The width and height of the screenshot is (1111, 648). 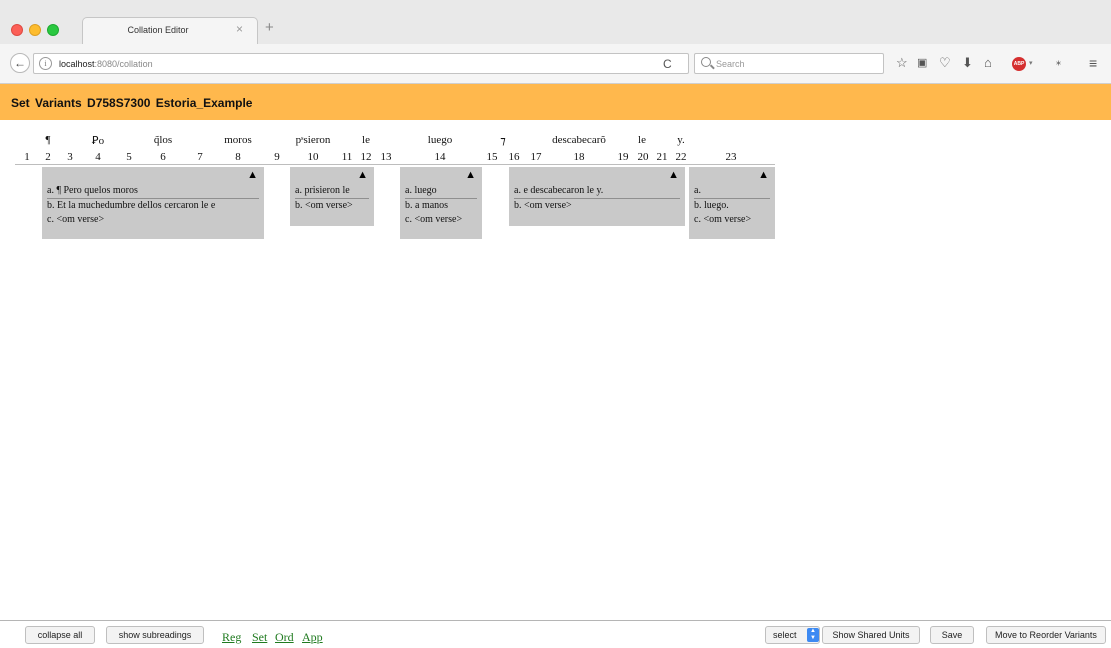 I want to click on column-number: 20, so click(x=643, y=157).